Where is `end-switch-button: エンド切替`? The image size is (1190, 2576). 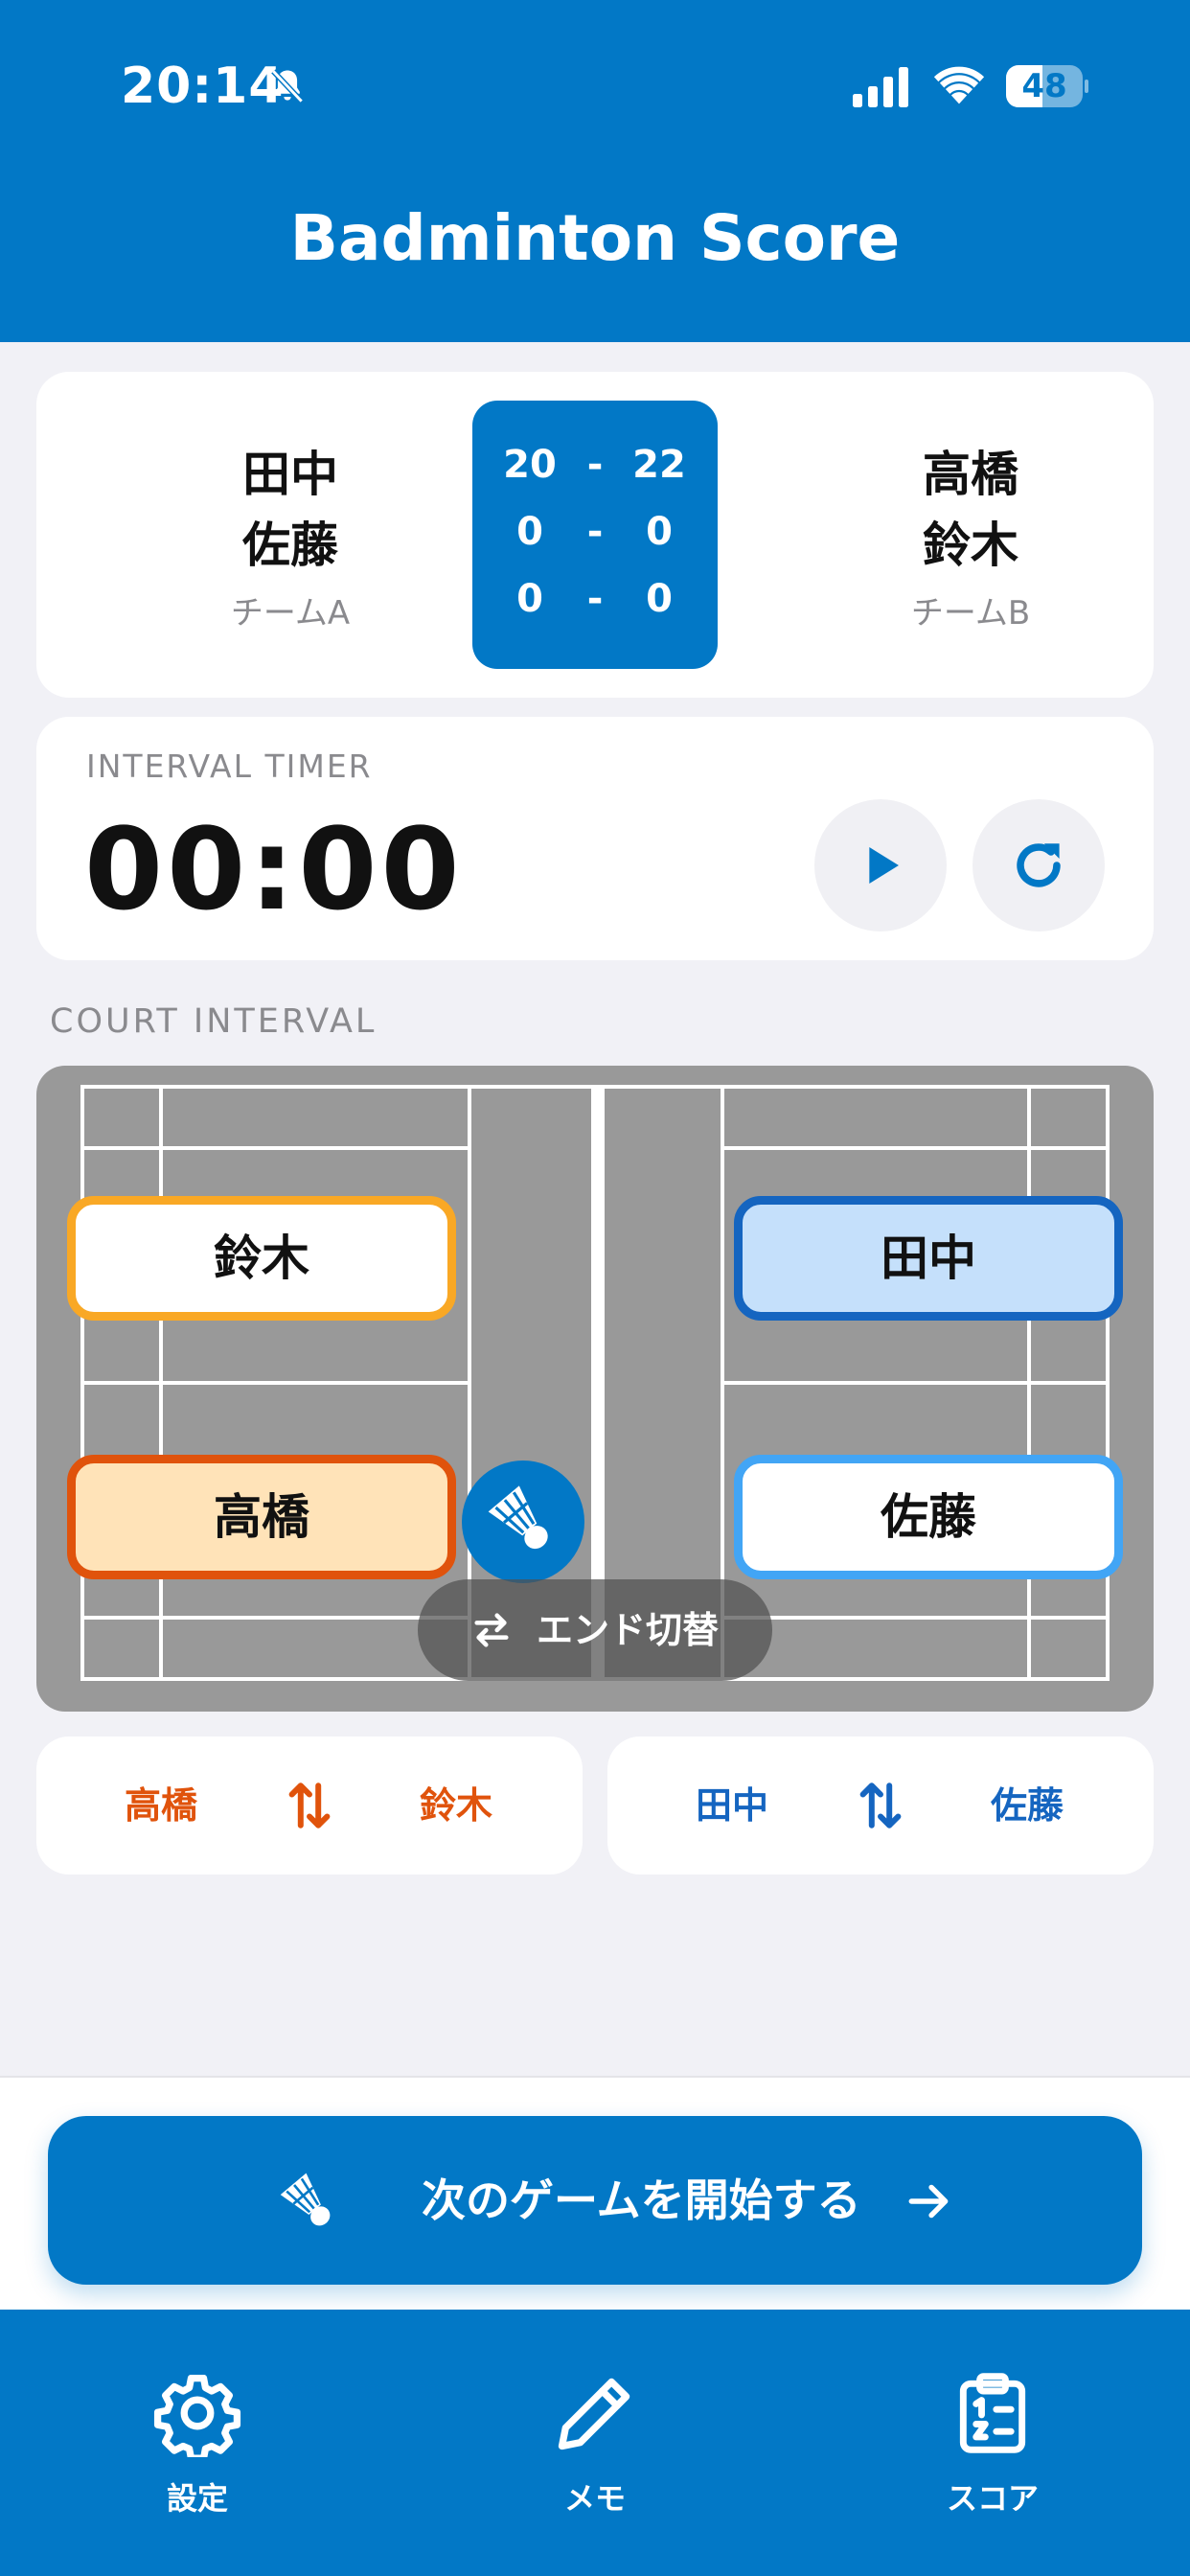
end-switch-button: エンド切替 is located at coordinates (595, 1630).